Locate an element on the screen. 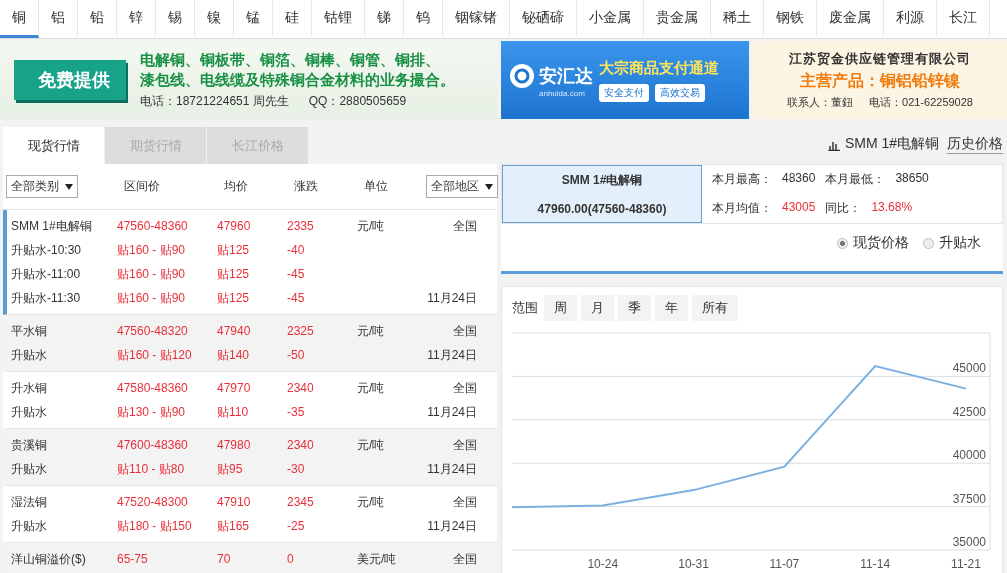  price-change: 2345 is located at coordinates (300, 502).